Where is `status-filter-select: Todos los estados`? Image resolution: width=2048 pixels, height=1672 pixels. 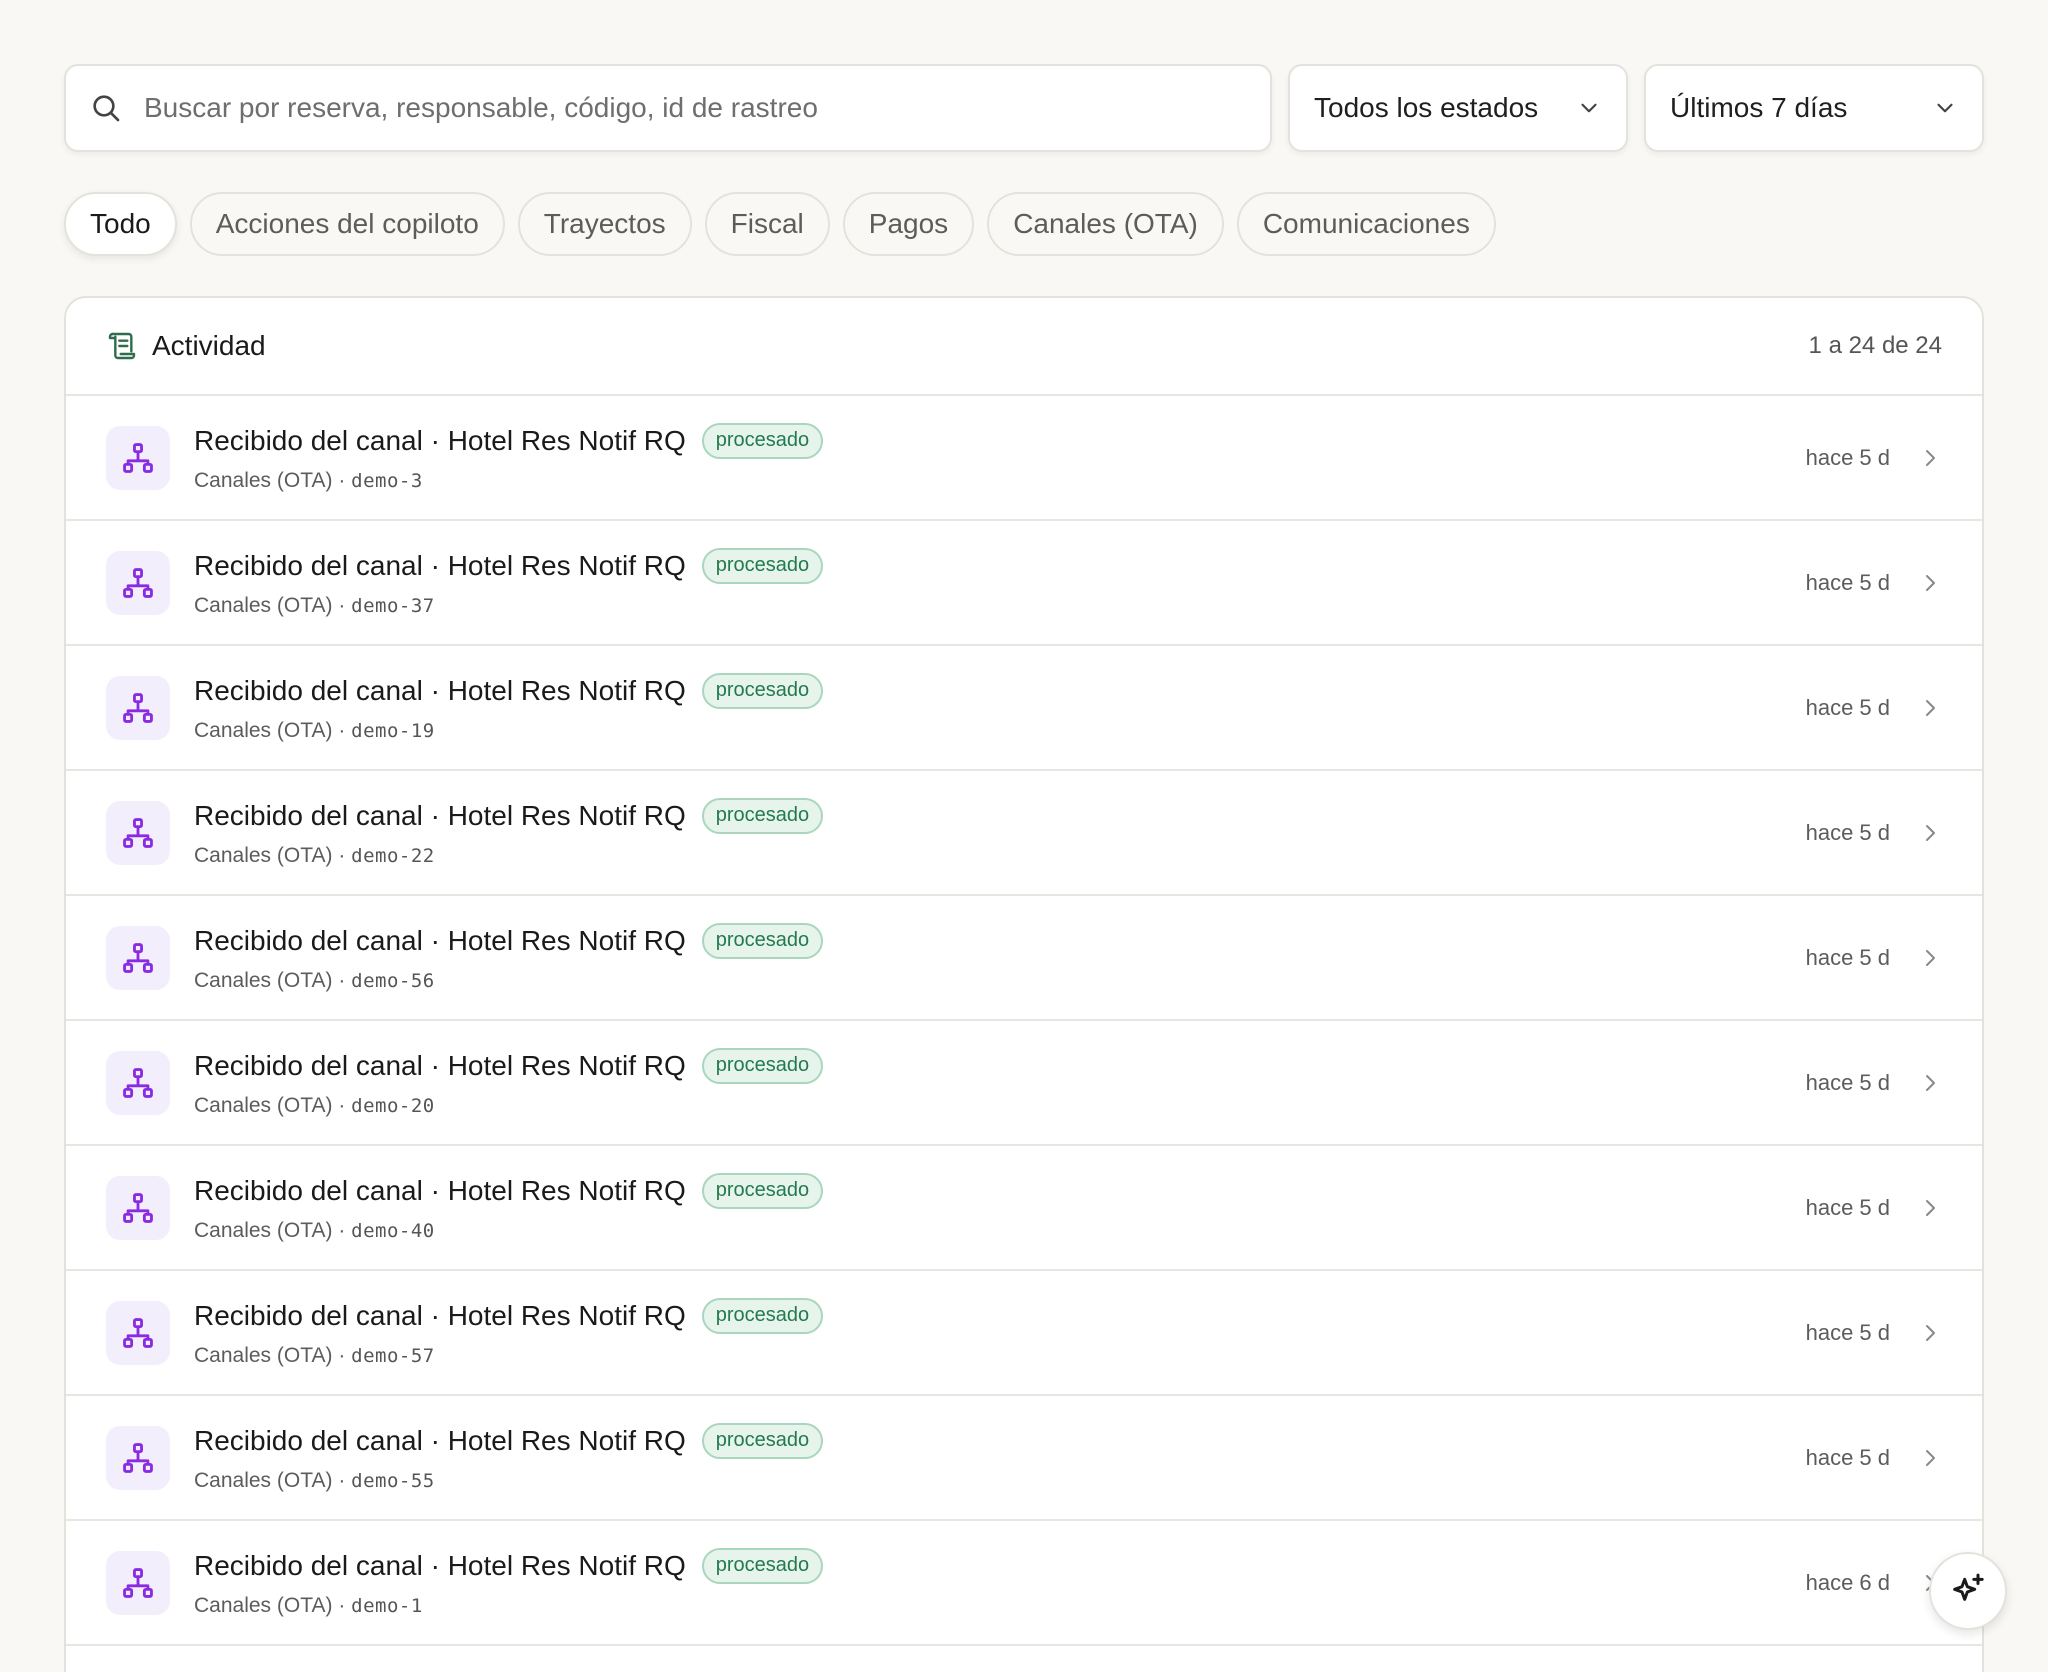 status-filter-select: Todos los estados is located at coordinates (1458, 108).